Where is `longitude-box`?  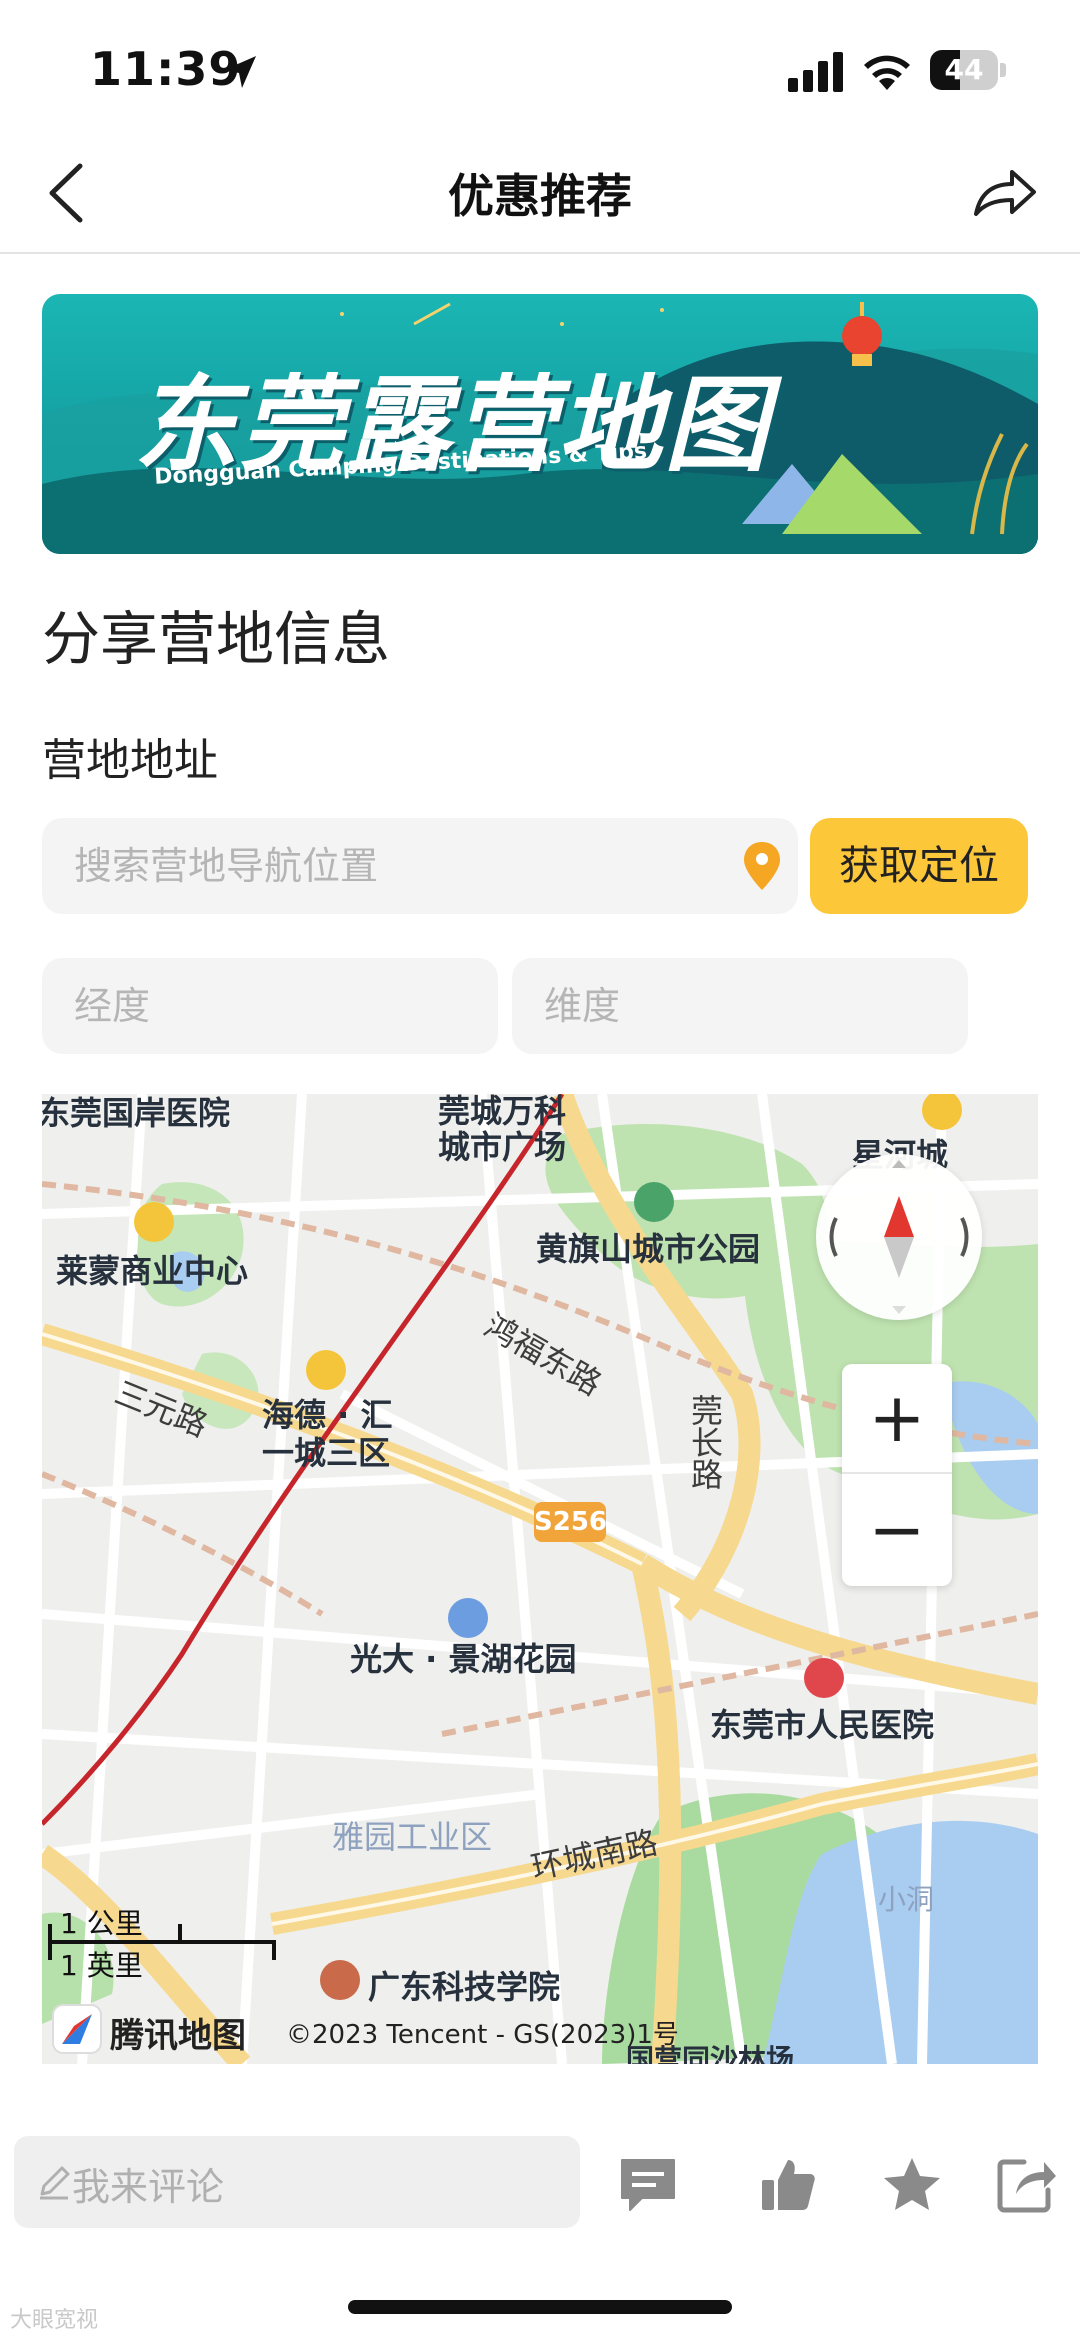
longitude-box is located at coordinates (270, 1006).